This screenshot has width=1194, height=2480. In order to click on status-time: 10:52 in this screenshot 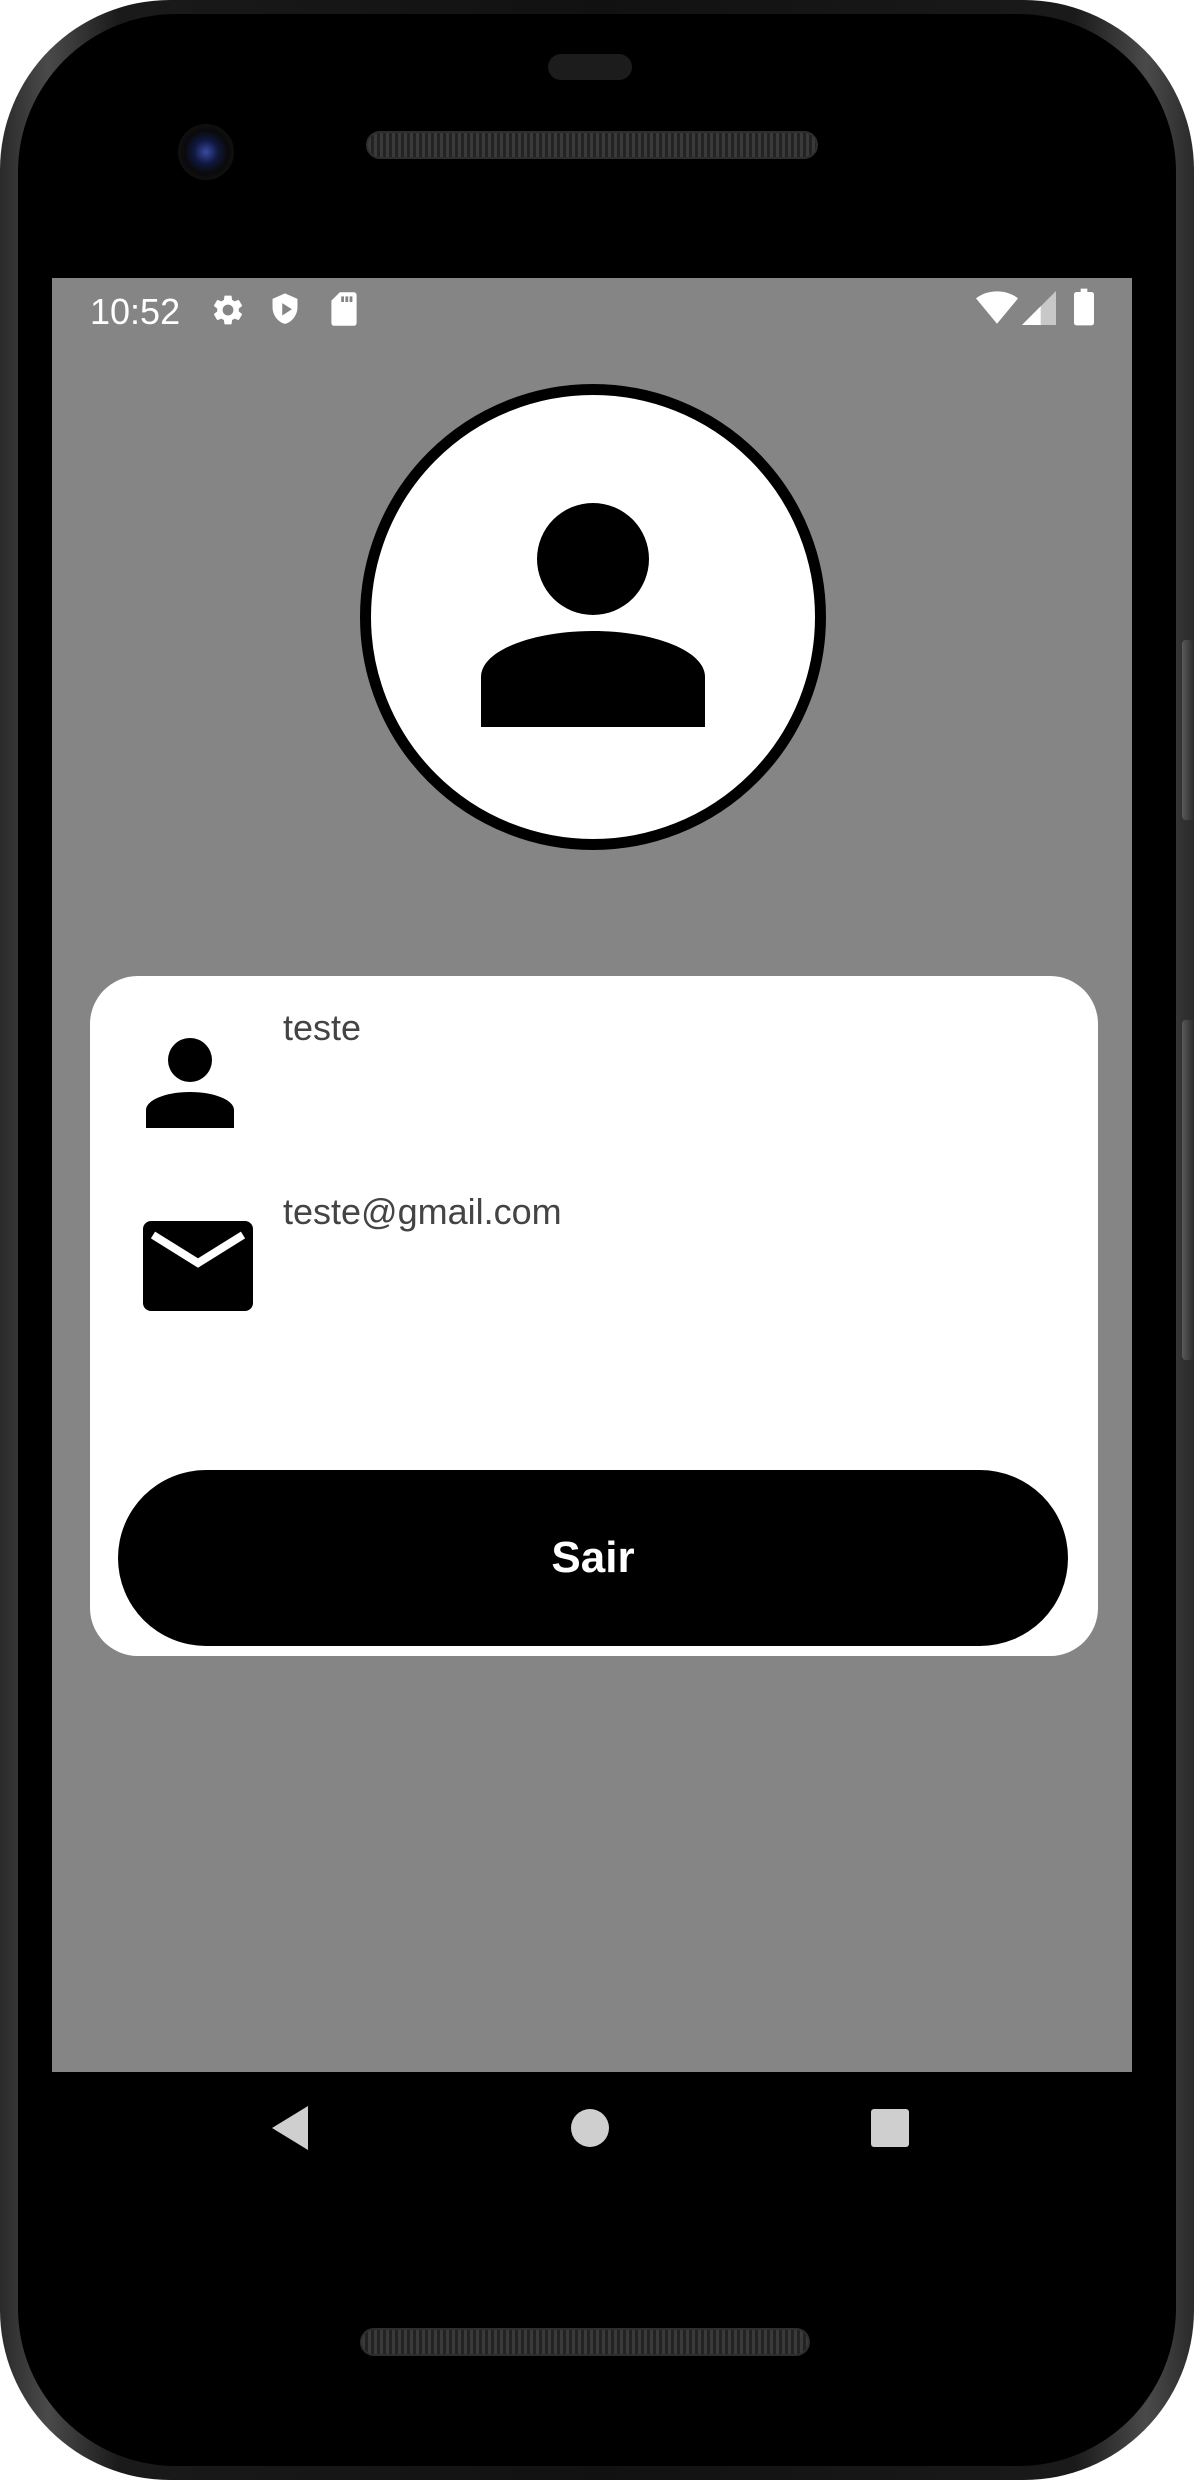, I will do `click(135, 311)`.